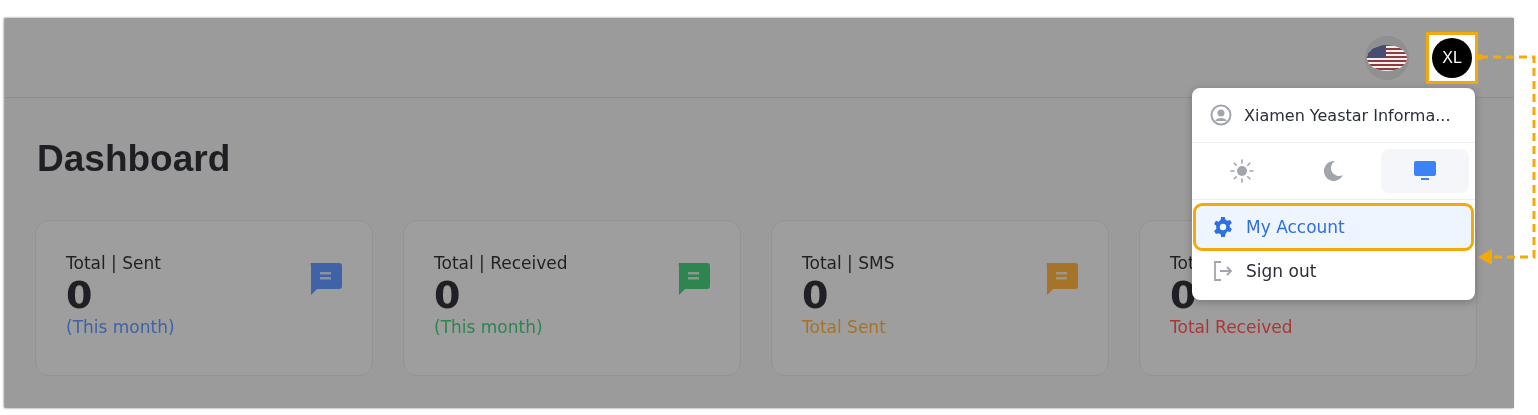 The image size is (1538, 415). Describe the element at coordinates (1231, 327) in the screenshot. I see `card-note: Total Received` at that location.